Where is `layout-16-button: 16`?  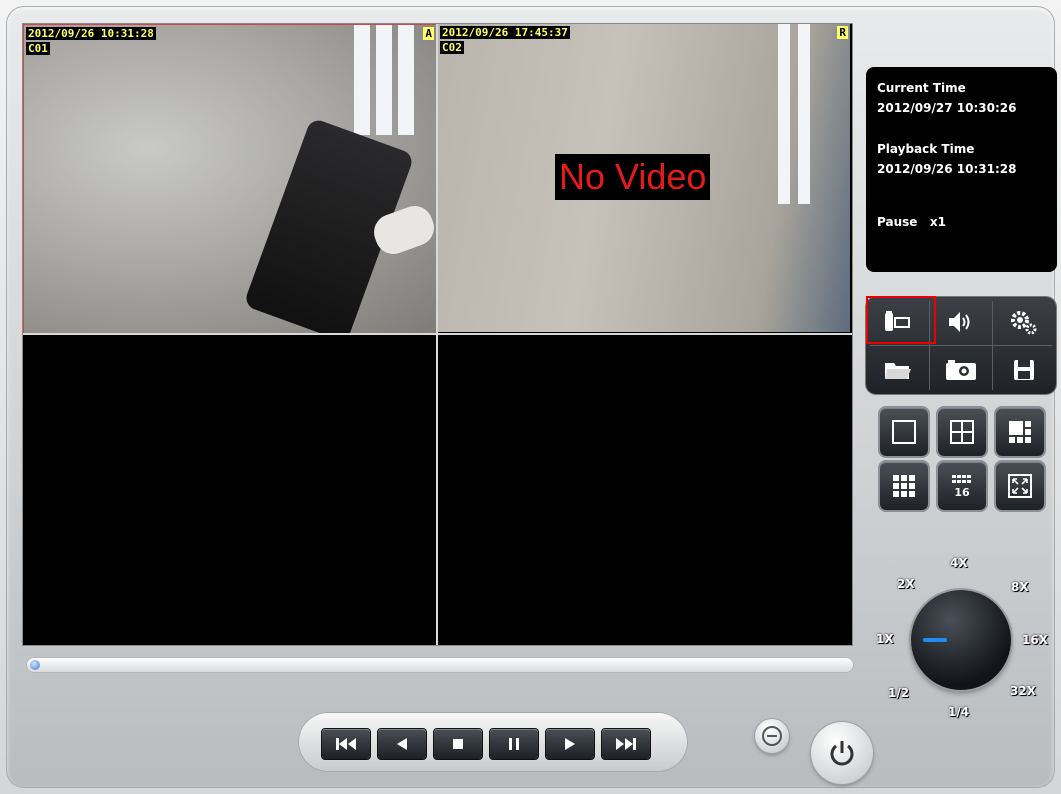
layout-16-button: 16 is located at coordinates (962, 486).